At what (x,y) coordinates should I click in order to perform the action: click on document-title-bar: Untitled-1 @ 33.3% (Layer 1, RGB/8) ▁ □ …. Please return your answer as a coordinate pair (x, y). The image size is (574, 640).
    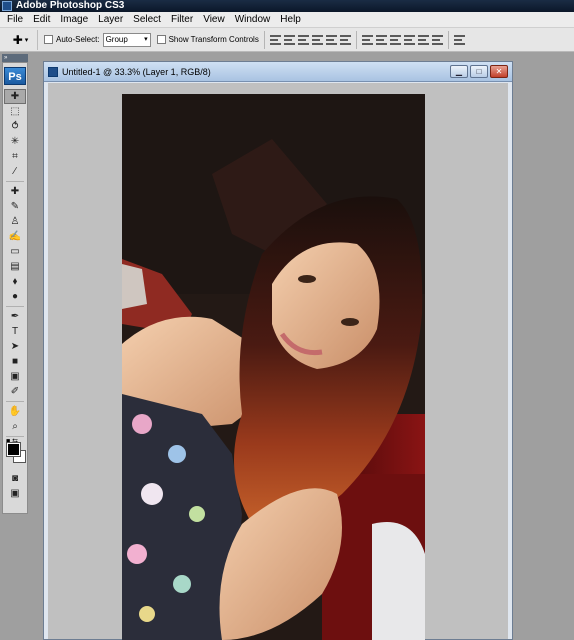
    Looking at the image, I should click on (278, 72).